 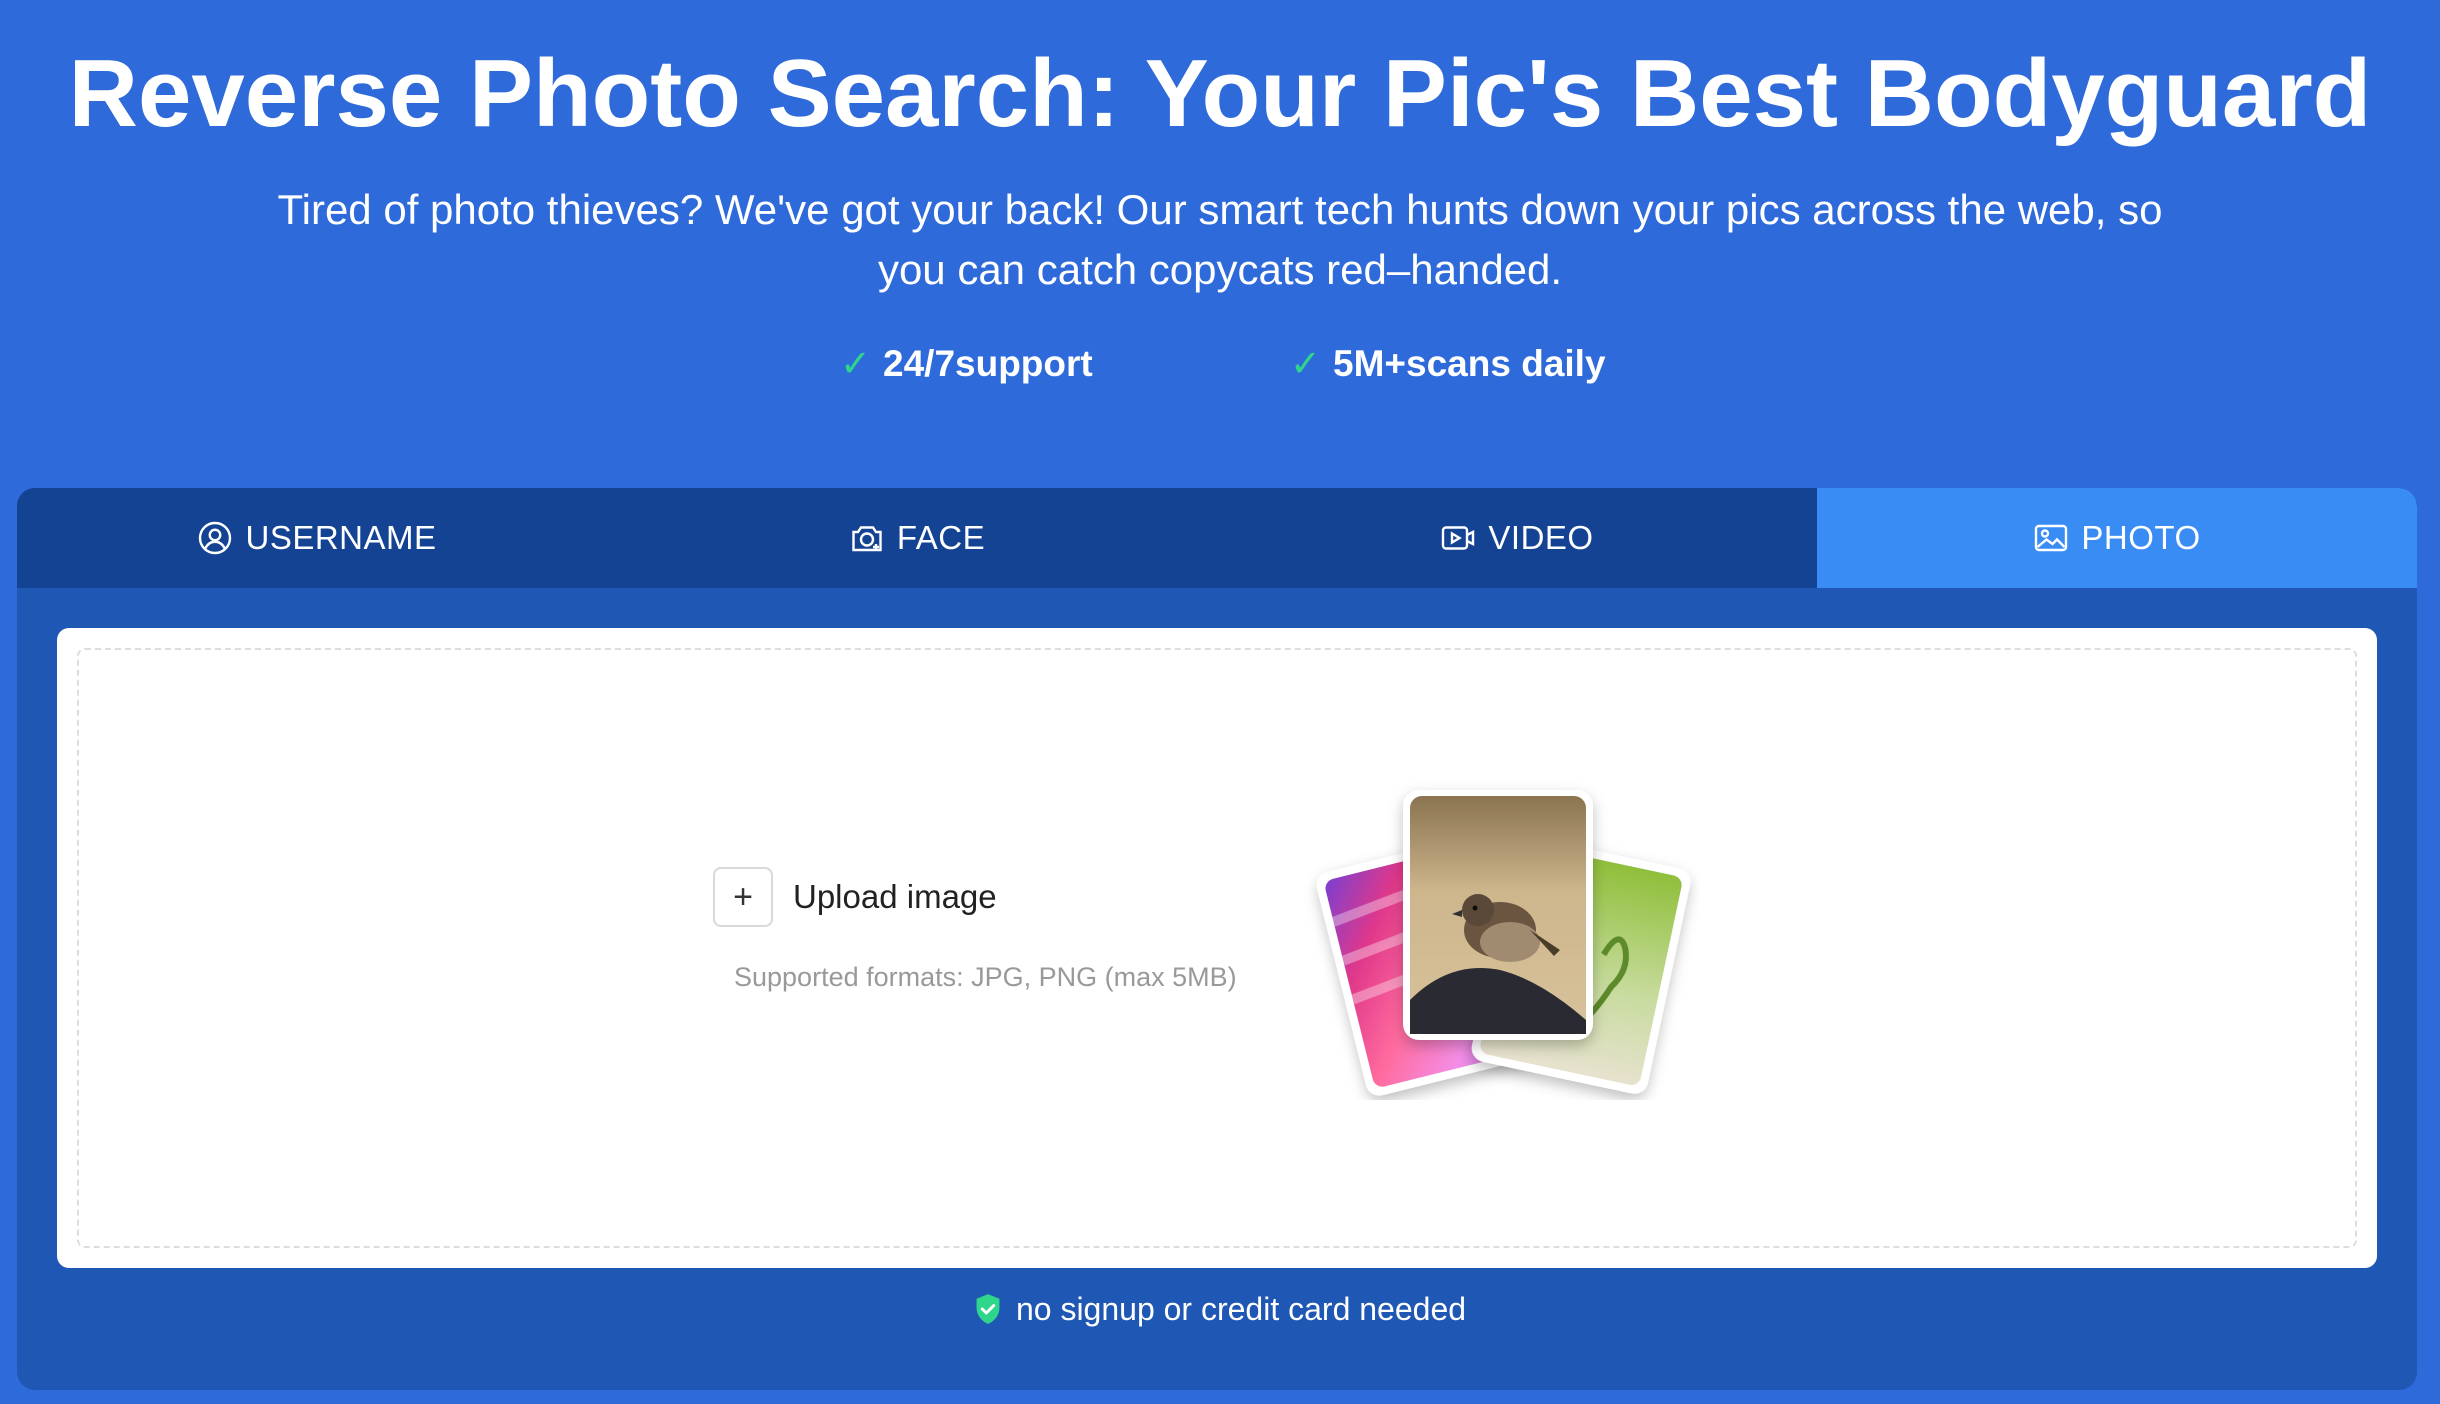 I want to click on face-scan-icon, so click(x=867, y=538).